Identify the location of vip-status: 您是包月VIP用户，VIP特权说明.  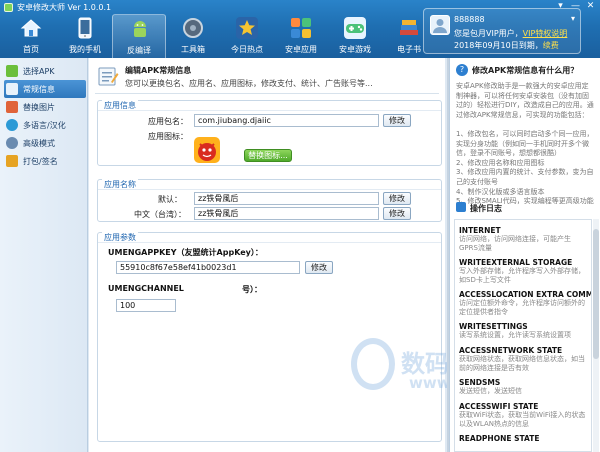
(510, 33).